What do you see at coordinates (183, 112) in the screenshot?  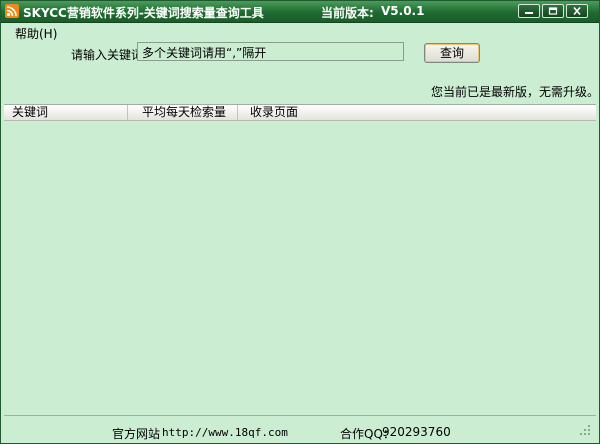 I see `column-header-daily-searches: 平均每天检索量` at bounding box center [183, 112].